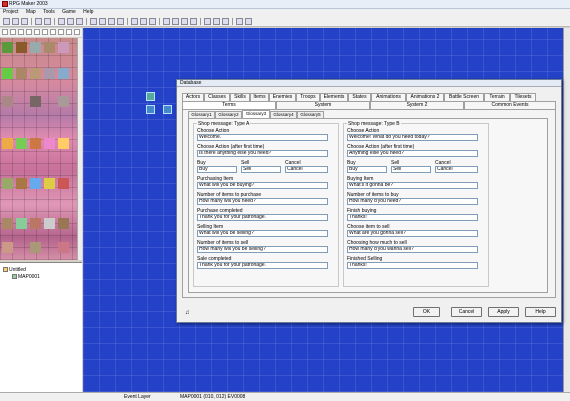 This screenshot has height=401, width=570. What do you see at coordinates (388, 97) in the screenshot?
I see `tab-animations: Animations` at bounding box center [388, 97].